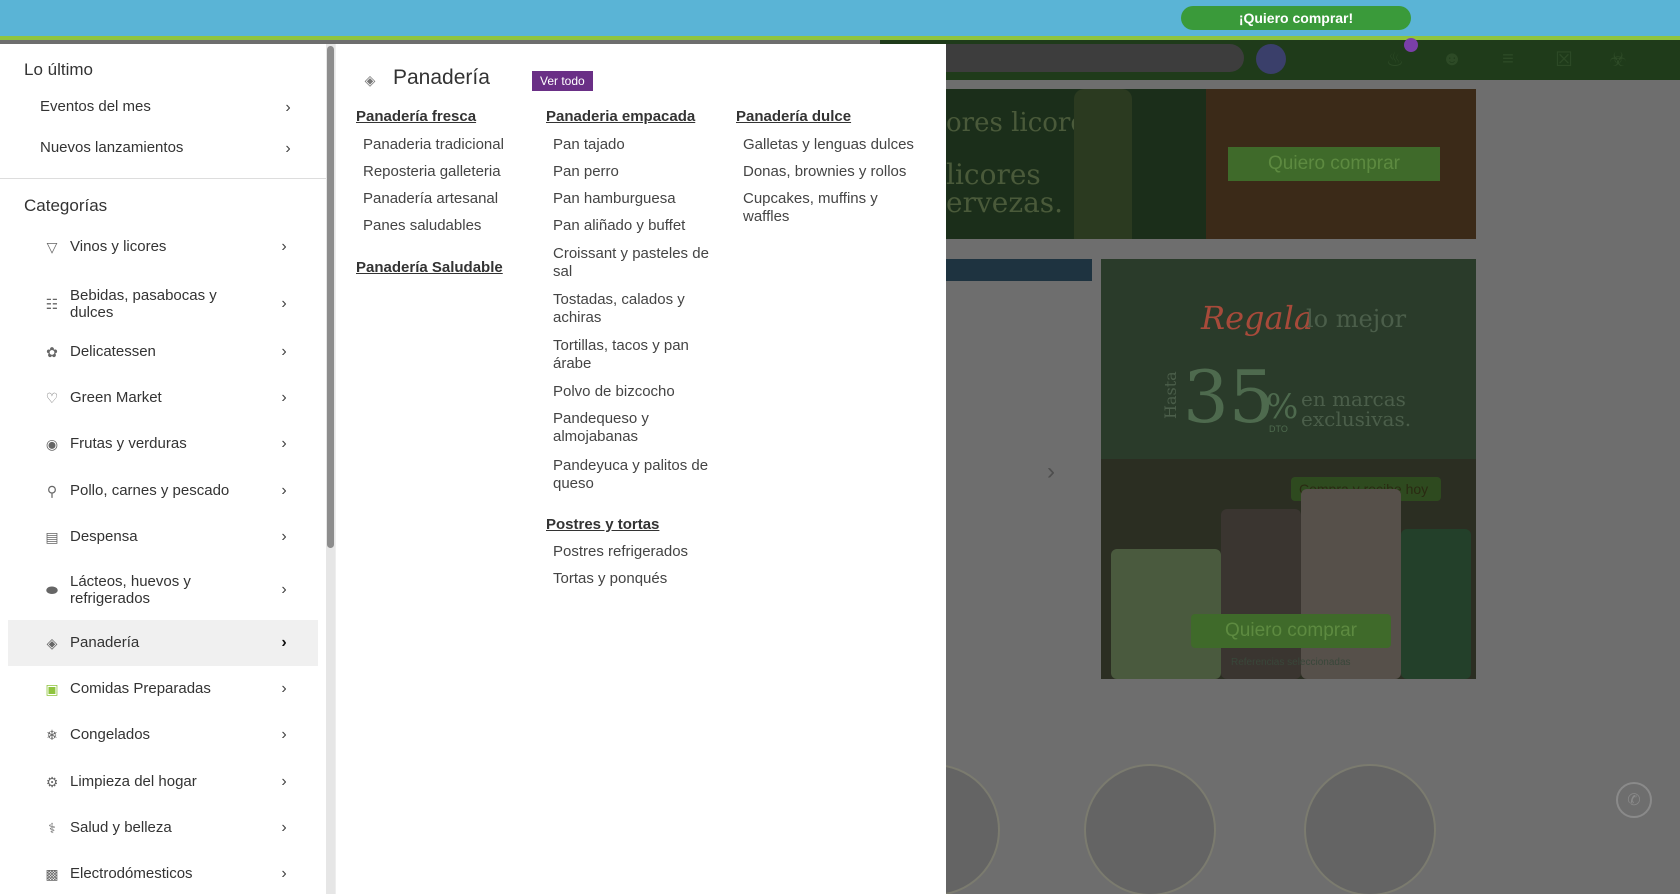 This screenshot has height=894, width=1680. What do you see at coordinates (163, 178) in the screenshot?
I see `sidebar-divider` at bounding box center [163, 178].